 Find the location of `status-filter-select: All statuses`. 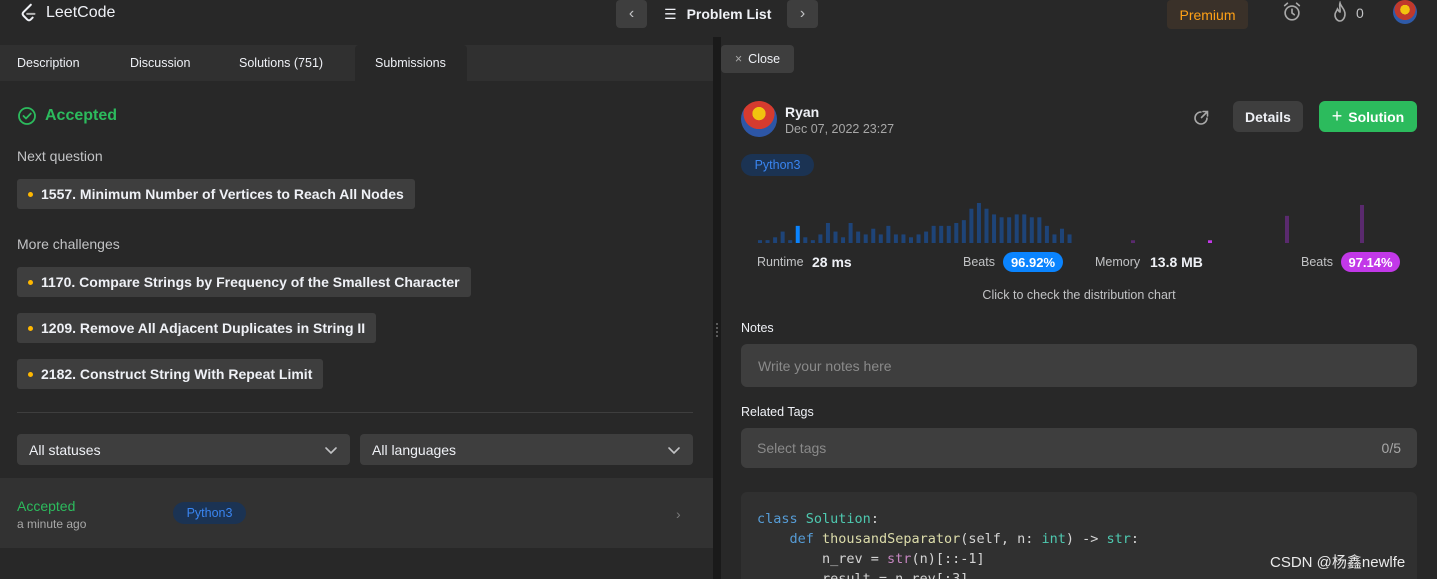

status-filter-select: All statuses is located at coordinates (183, 449).